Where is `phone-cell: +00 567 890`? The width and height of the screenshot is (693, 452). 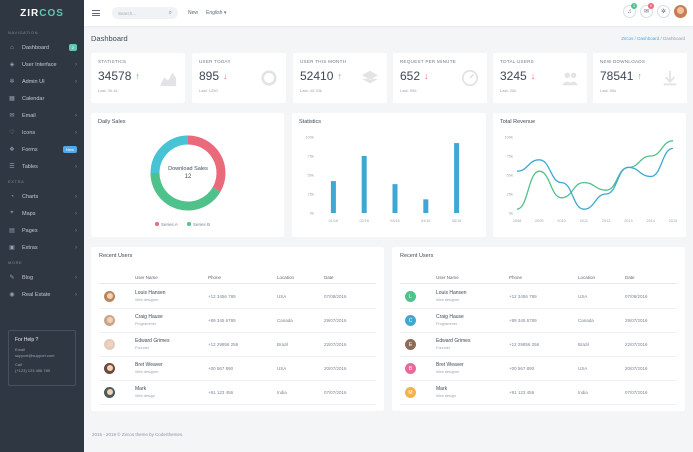
phone-cell: +00 567 890 is located at coordinates (221, 368).